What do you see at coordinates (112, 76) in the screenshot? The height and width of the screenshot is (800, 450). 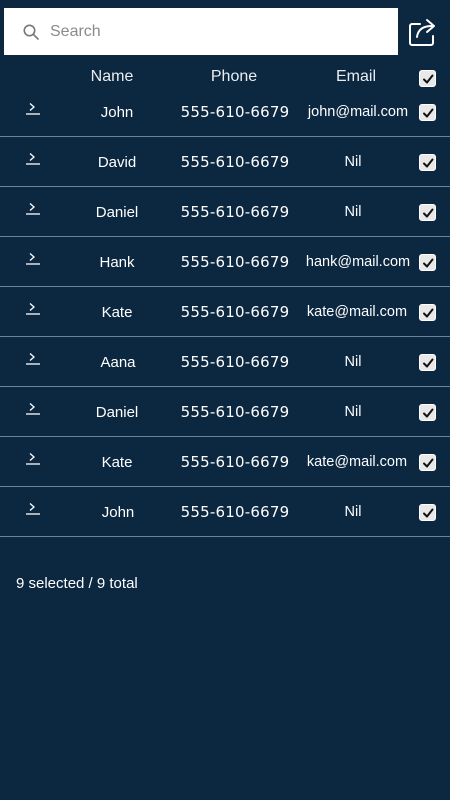 I see `column-header-name: Name` at bounding box center [112, 76].